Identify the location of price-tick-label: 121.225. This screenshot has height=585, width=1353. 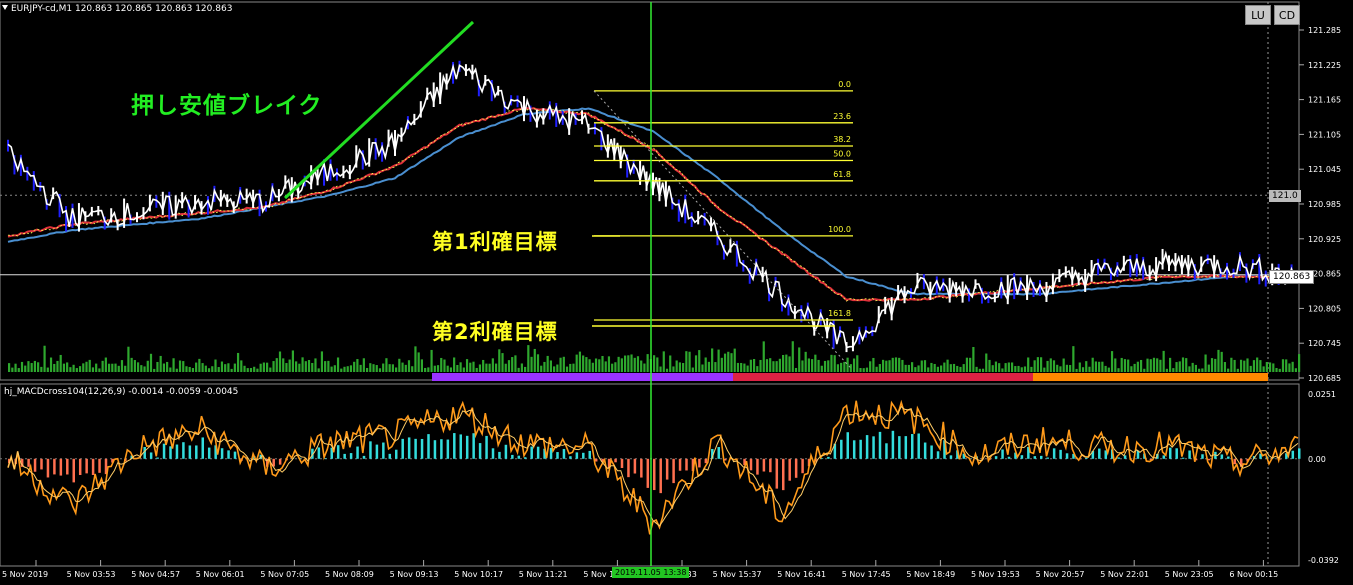
(1324, 65).